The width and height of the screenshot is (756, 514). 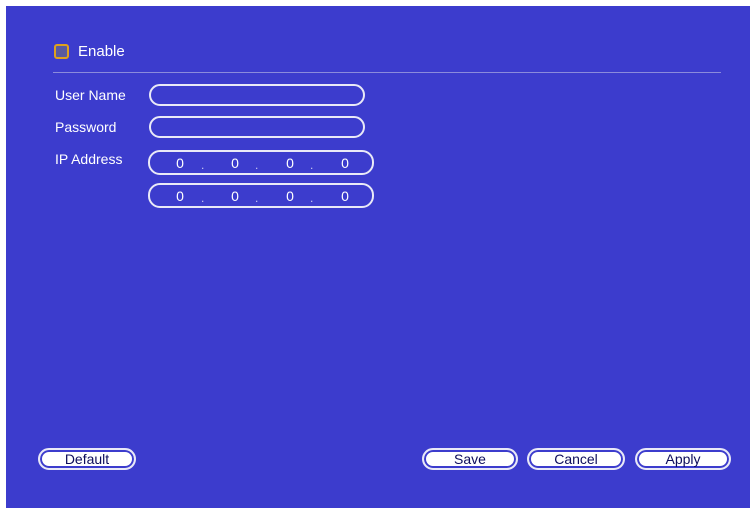 I want to click on user-name-input, so click(x=257, y=95).